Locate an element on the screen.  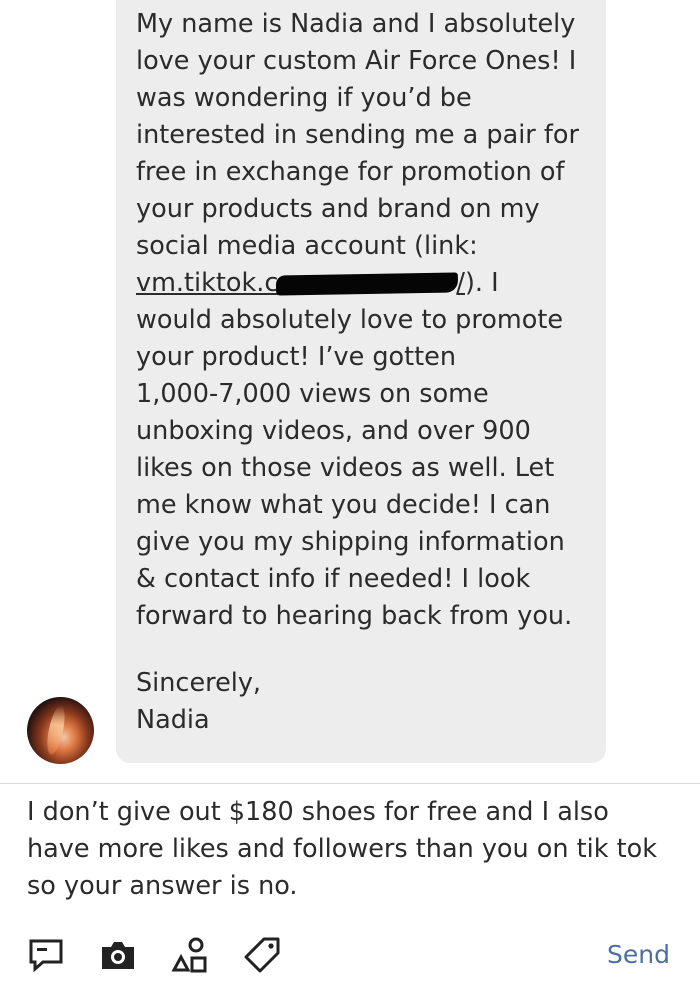
message-line: interested in sending me a pair for is located at coordinates (357, 135).